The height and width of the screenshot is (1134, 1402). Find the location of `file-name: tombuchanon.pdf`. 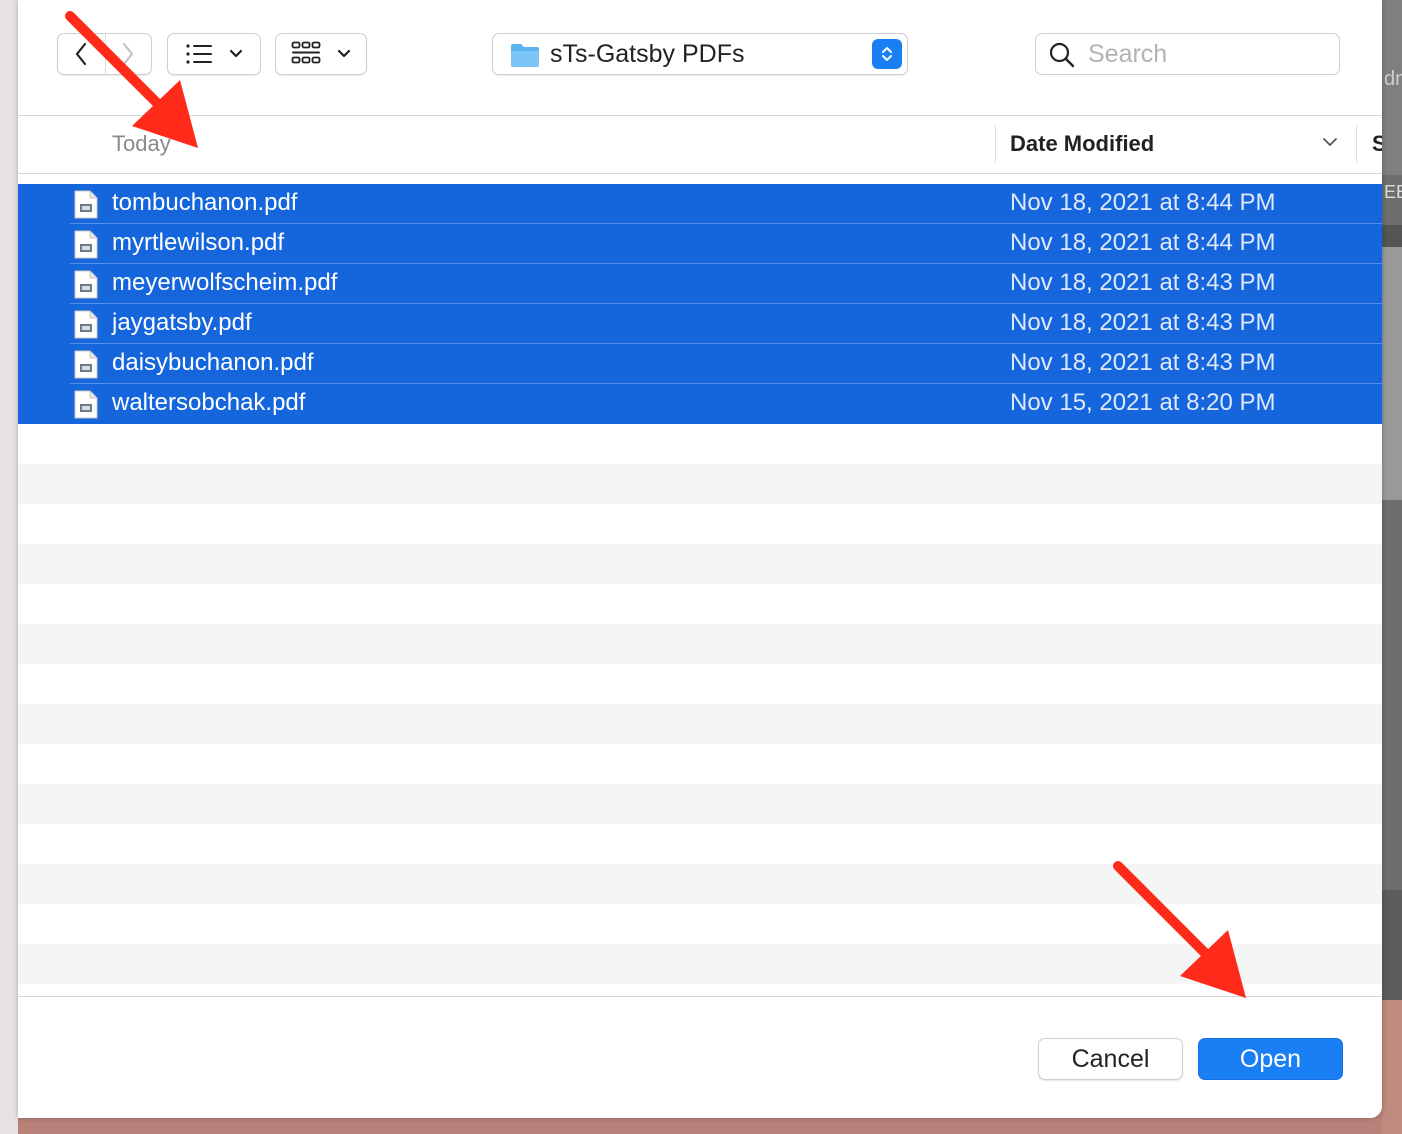

file-name: tombuchanon.pdf is located at coordinates (205, 202).